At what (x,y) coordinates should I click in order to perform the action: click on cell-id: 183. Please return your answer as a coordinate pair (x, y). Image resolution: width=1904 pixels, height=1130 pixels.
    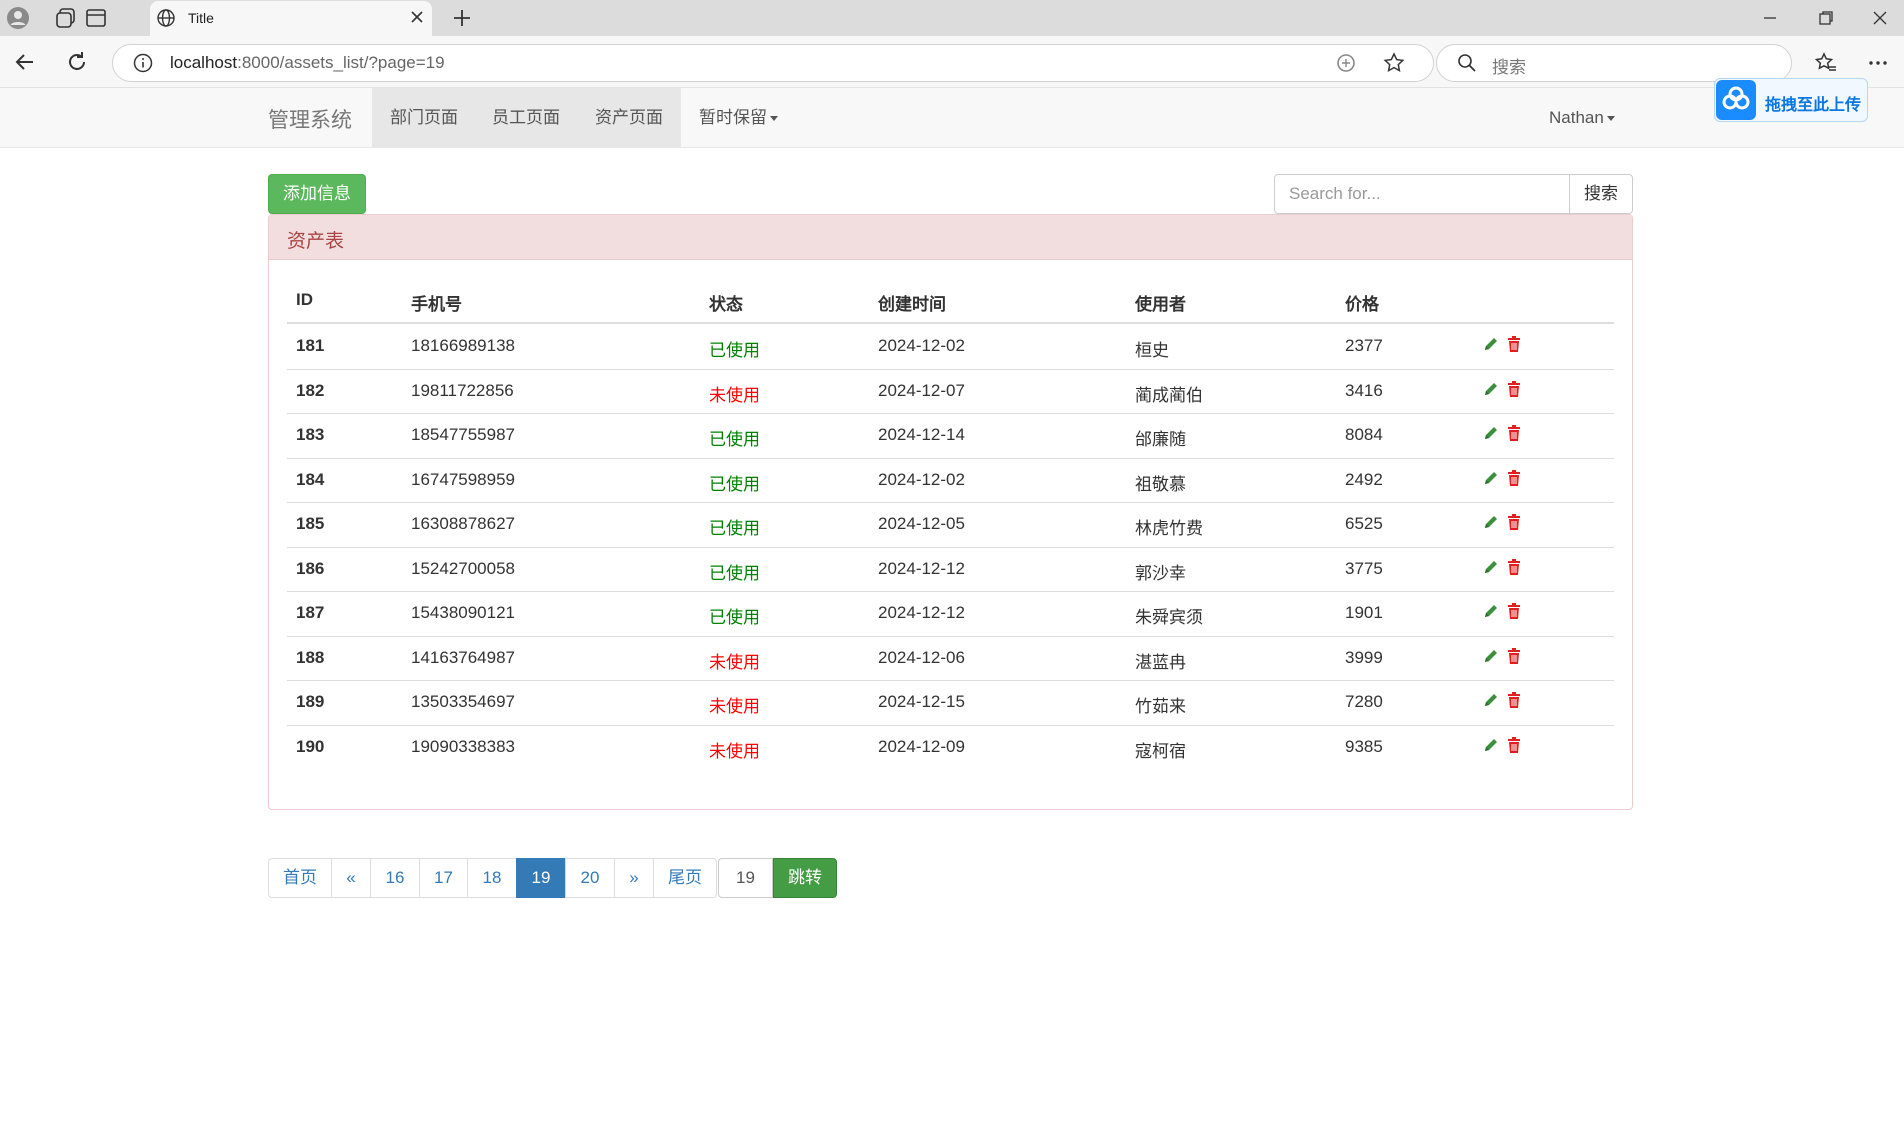
    Looking at the image, I should click on (310, 434).